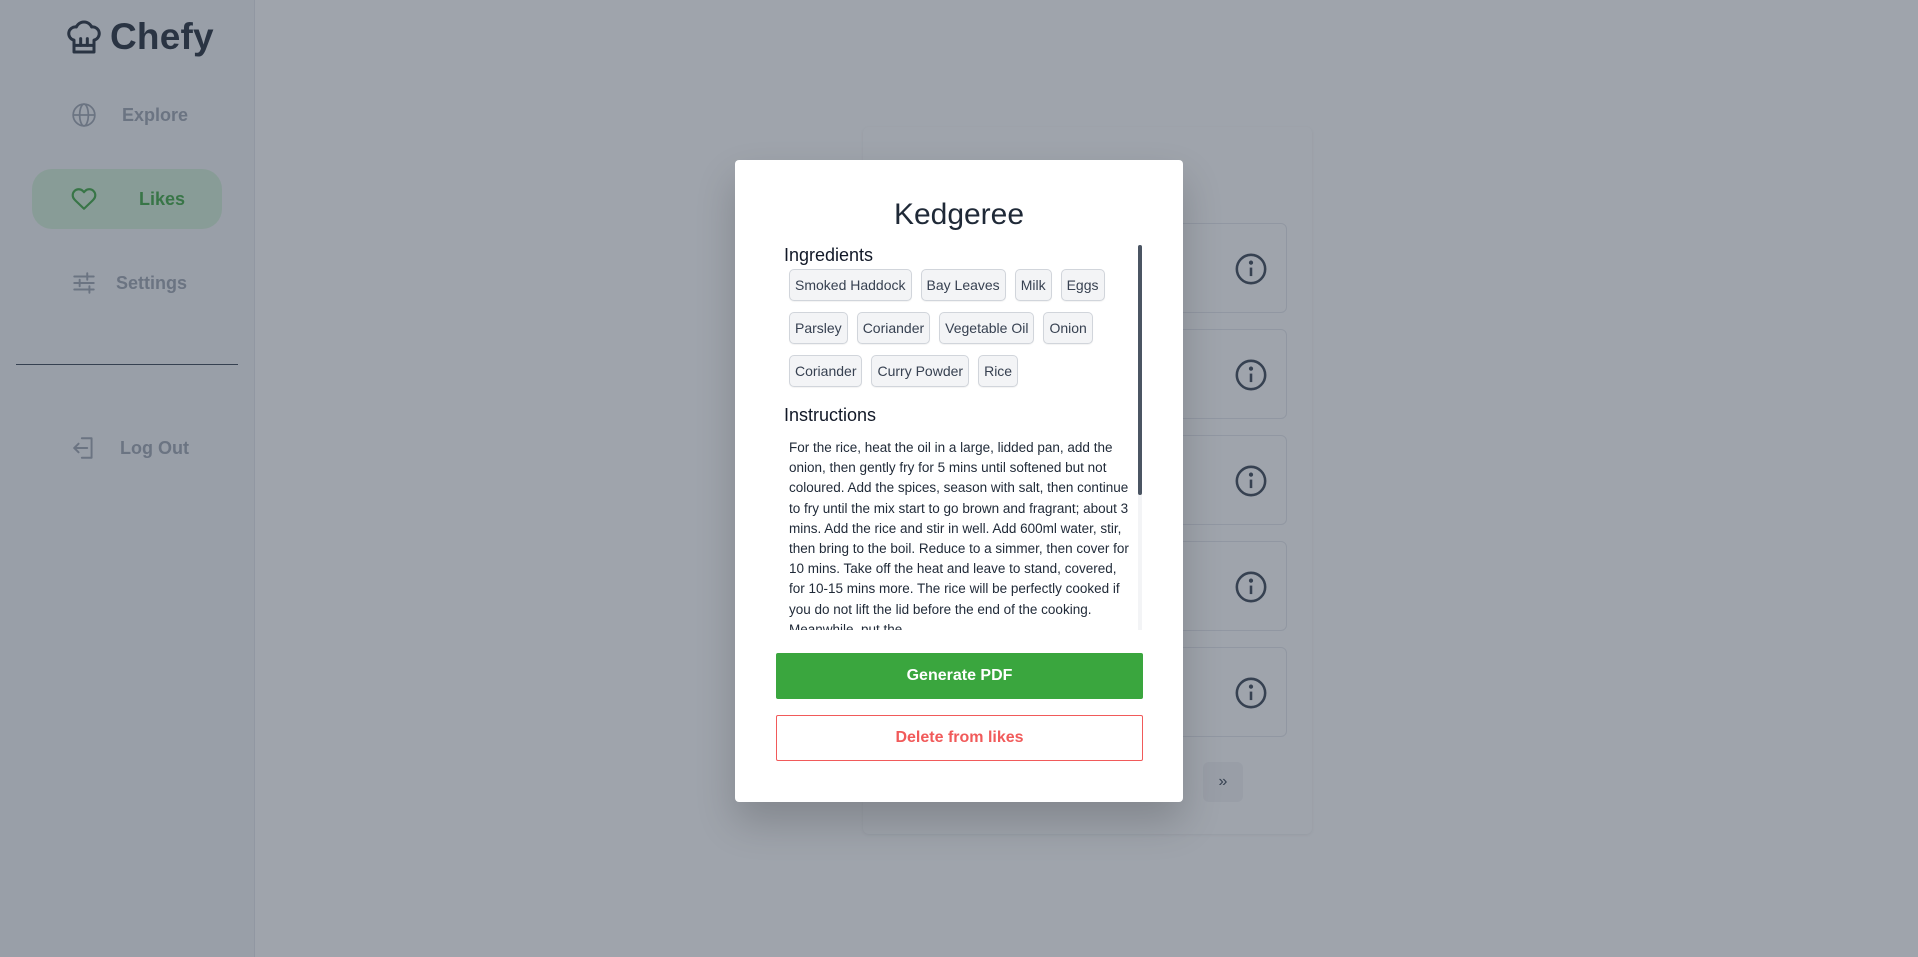  Describe the element at coordinates (818, 328) in the screenshot. I see `ingredient-chip: Parsley` at that location.